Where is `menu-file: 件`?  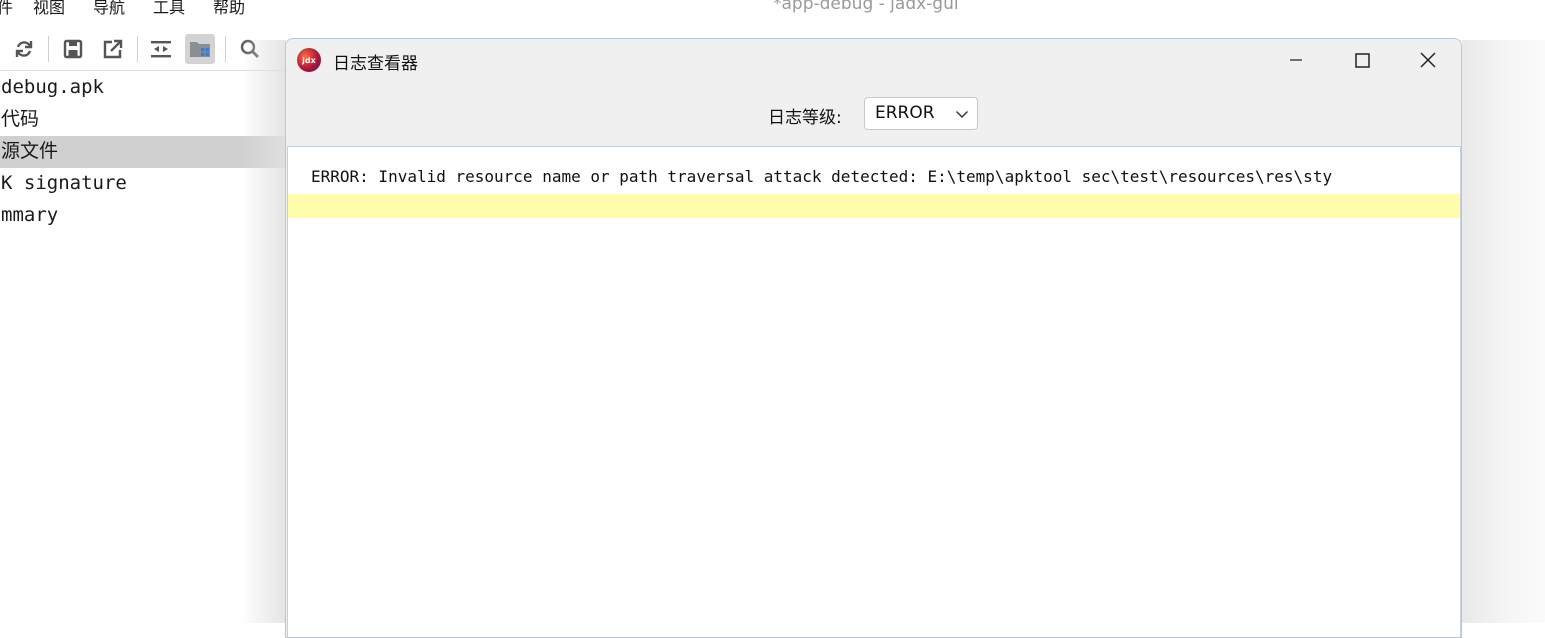
menu-file: 件 is located at coordinates (6, 9).